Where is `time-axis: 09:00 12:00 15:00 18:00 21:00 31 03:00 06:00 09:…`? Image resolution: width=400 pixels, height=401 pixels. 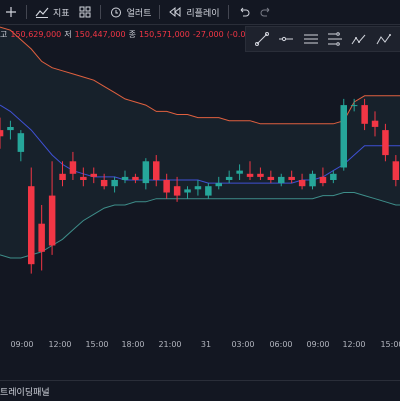
time-axis: 09:00 12:00 15:00 18:00 21:00 31 03:00 06:00 09:… is located at coordinates (200, 344).